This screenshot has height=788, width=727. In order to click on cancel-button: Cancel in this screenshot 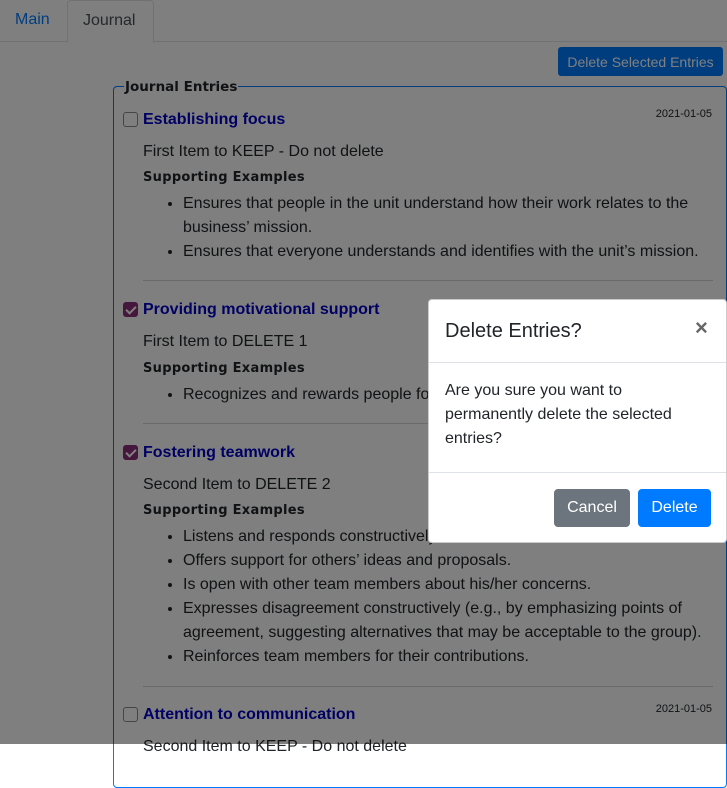, I will do `click(592, 508)`.